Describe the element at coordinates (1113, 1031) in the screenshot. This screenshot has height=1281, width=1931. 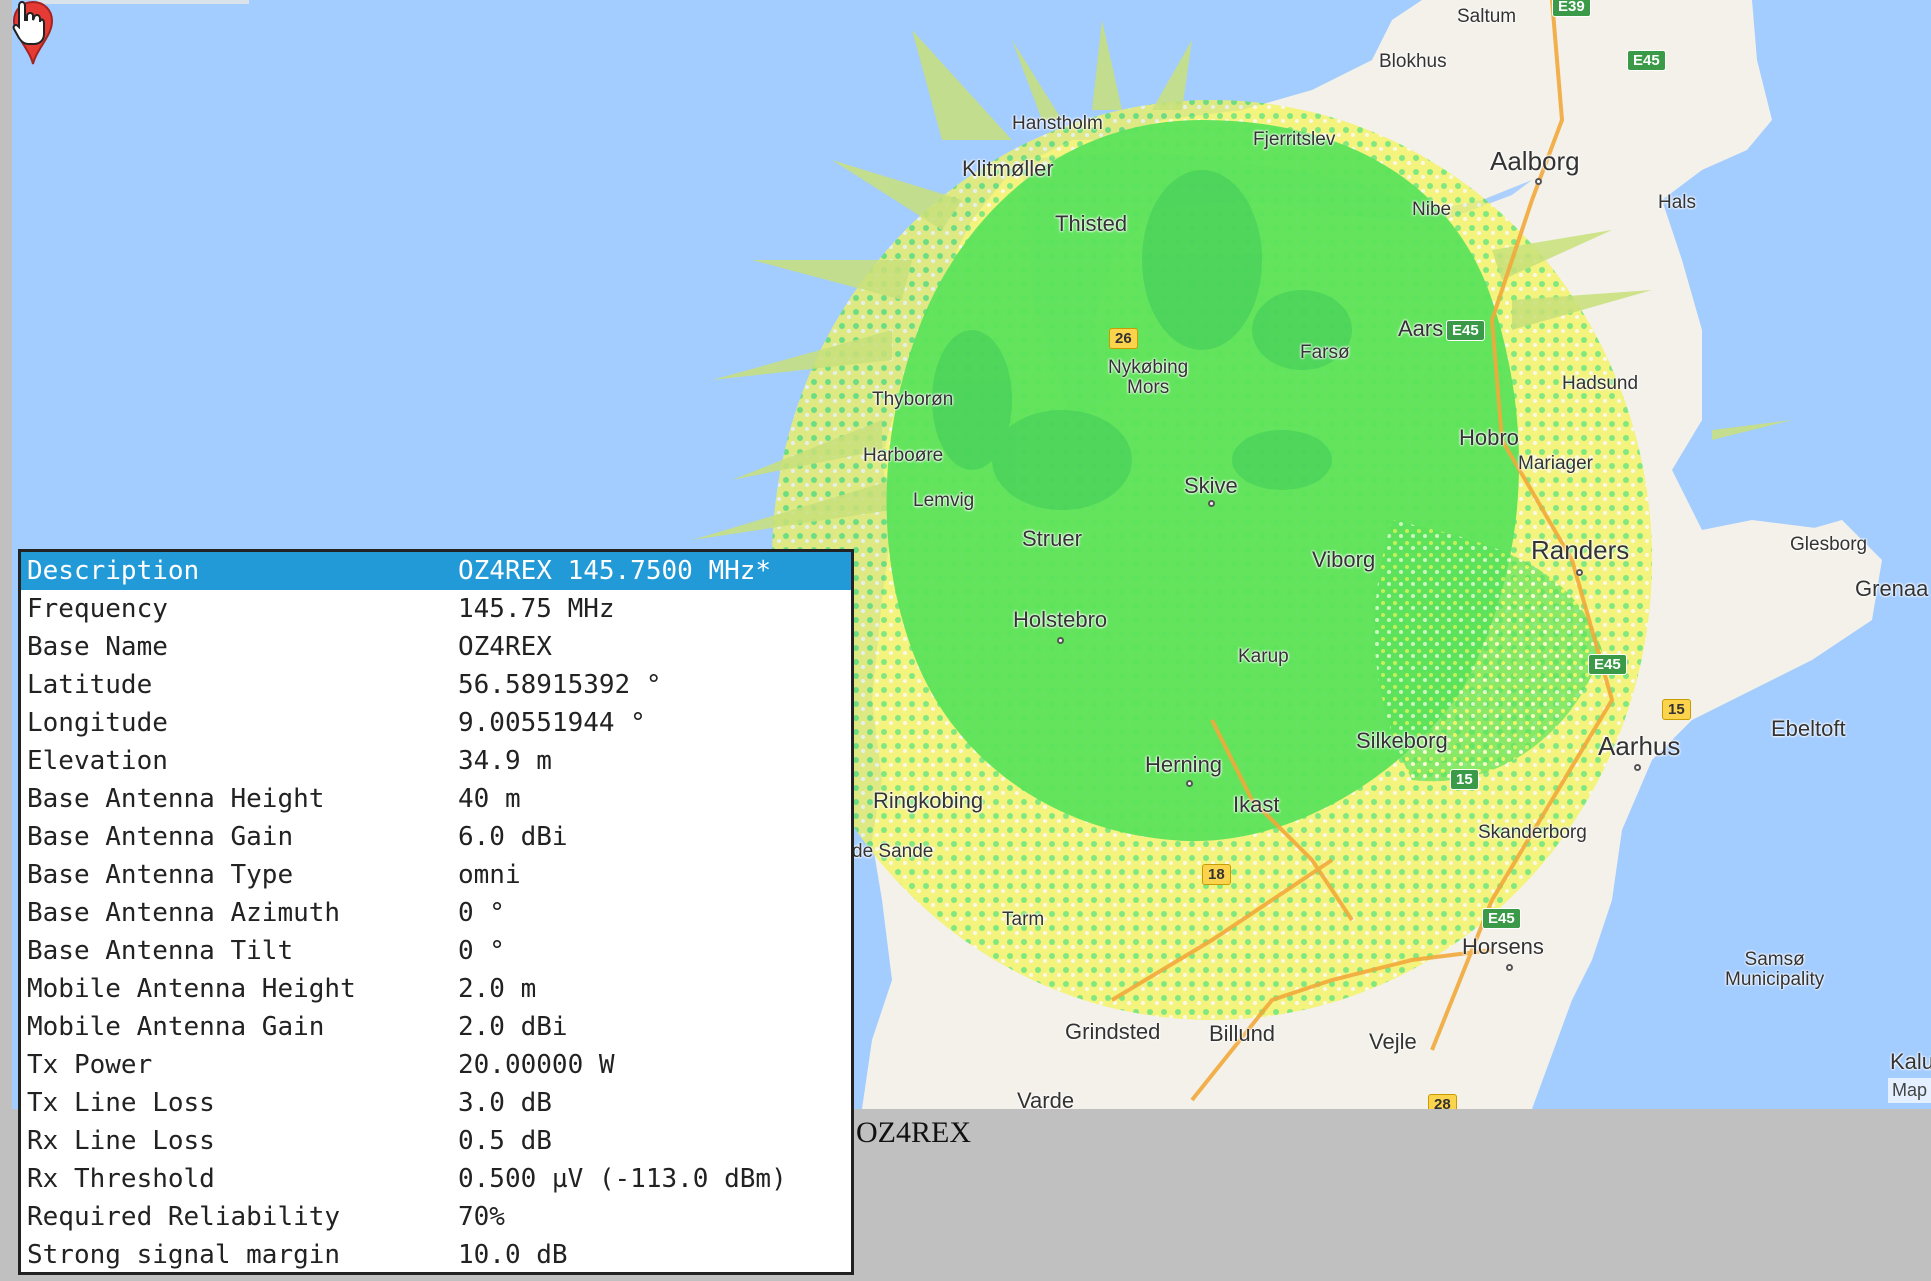
I see `place-grindsted: Grindsted` at that location.